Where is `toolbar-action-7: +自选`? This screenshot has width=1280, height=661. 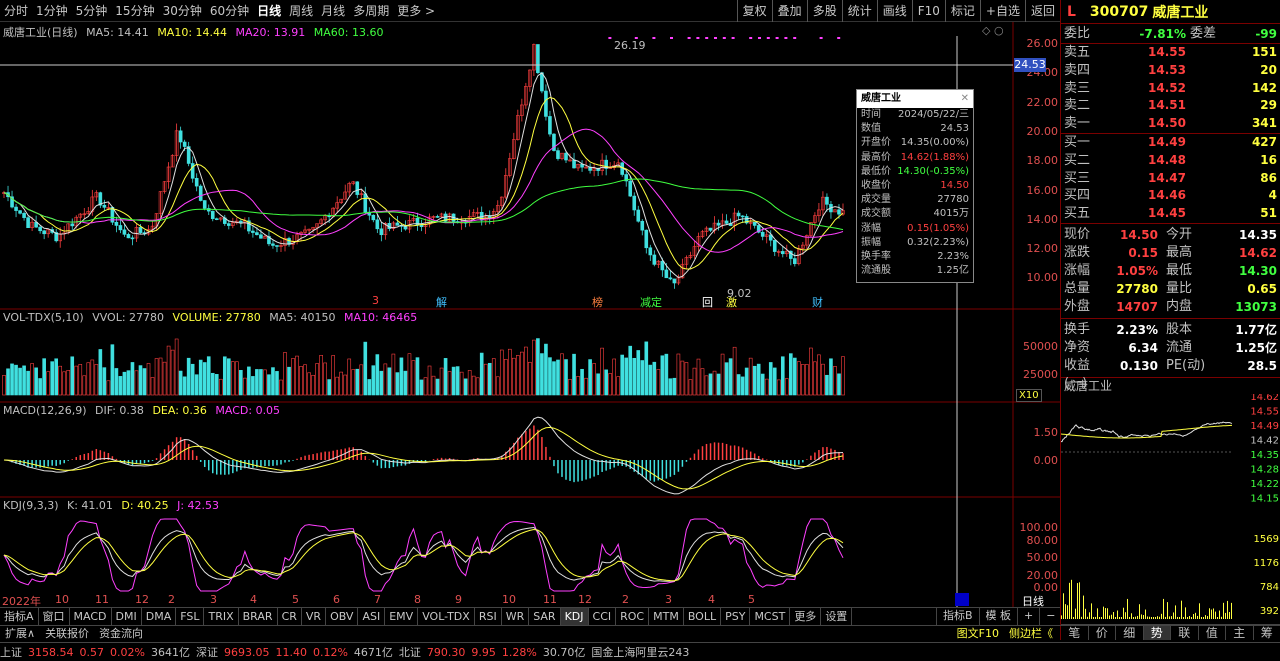 toolbar-action-7: +自选 is located at coordinates (1002, 11).